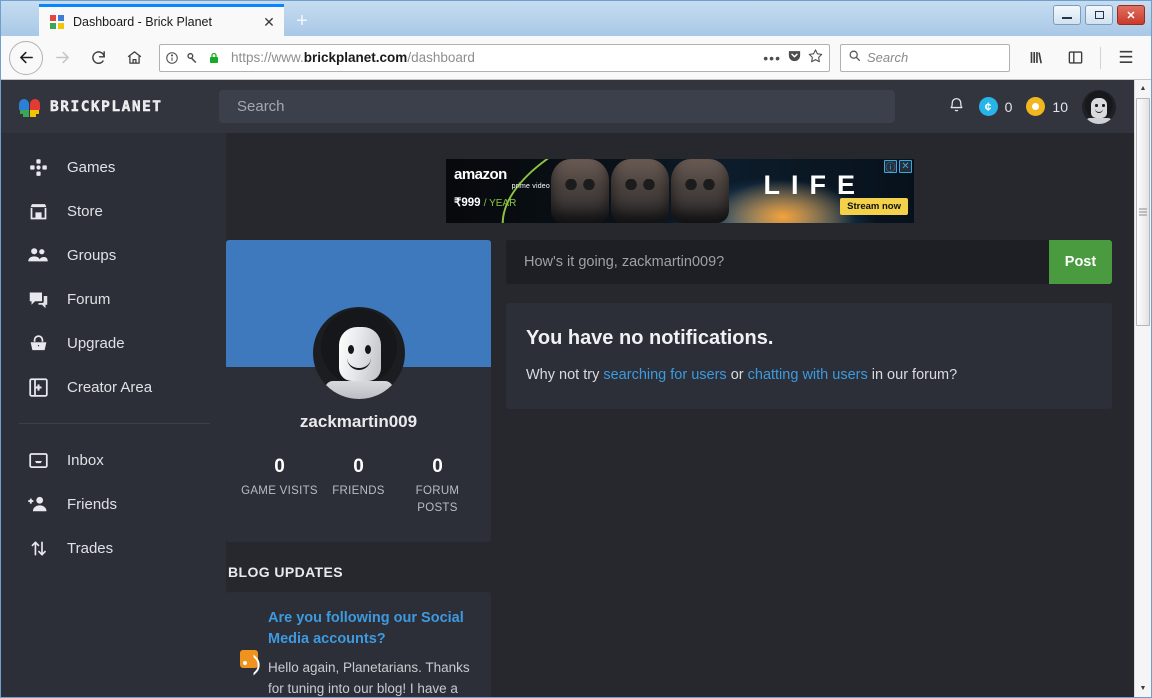 This screenshot has height=698, width=1152. I want to click on gamepad-icon, so click(38, 167).